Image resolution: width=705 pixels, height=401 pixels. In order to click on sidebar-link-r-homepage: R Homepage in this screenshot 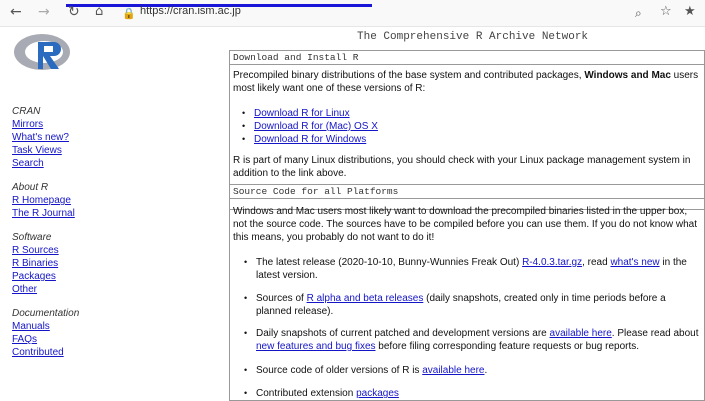, I will do `click(41, 200)`.